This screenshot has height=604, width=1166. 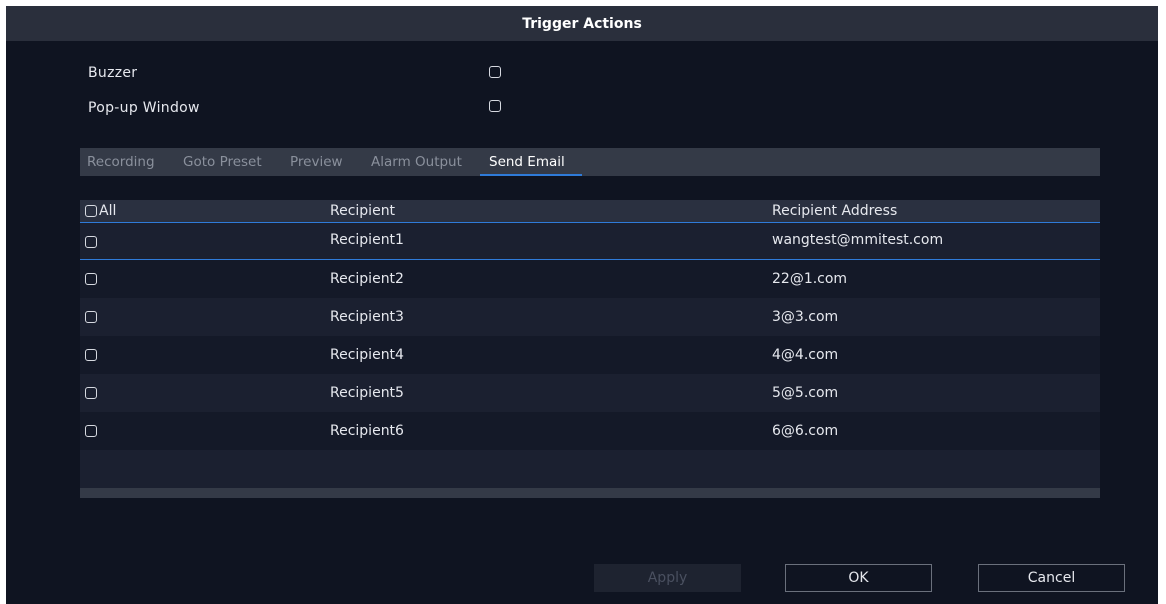 I want to click on buzzer-label: Buzzer, so click(x=113, y=73).